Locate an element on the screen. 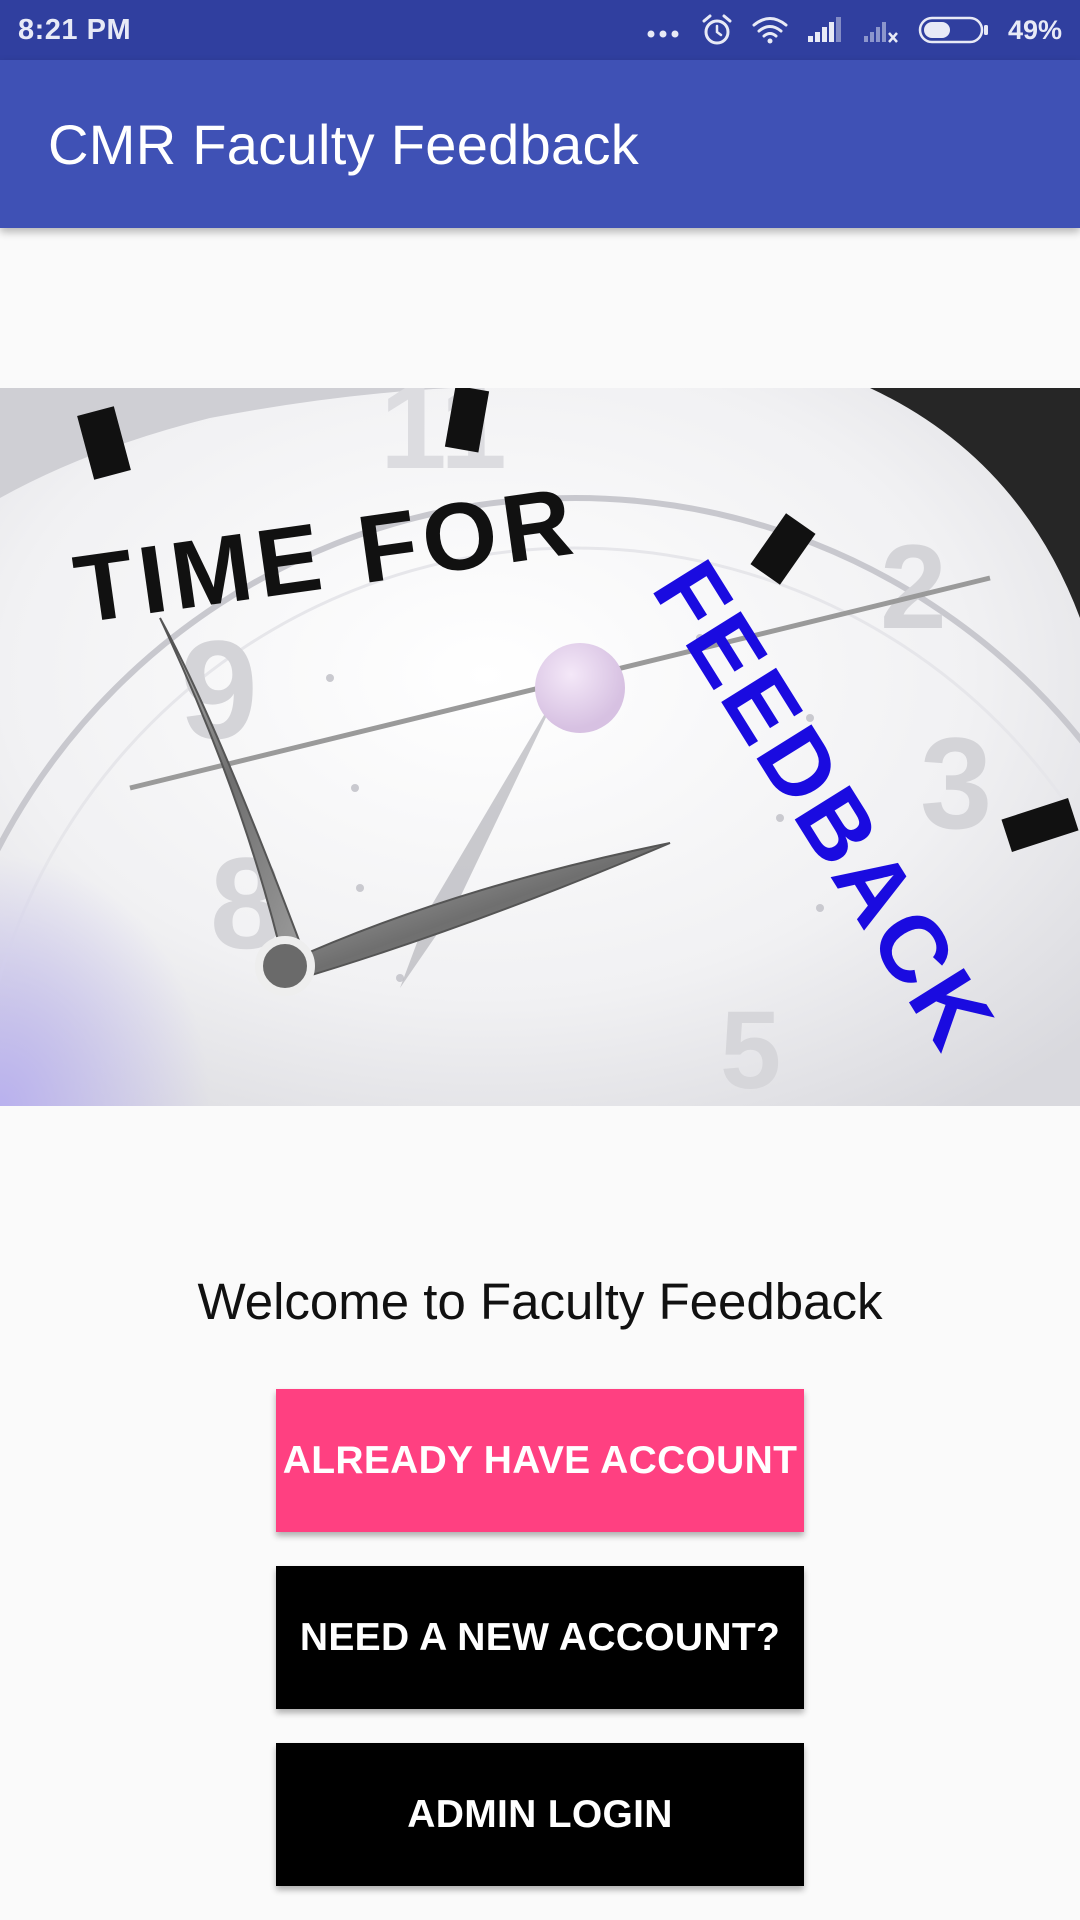 This screenshot has height=1920, width=1080. svg-text: 2 is located at coordinates (913, 587).